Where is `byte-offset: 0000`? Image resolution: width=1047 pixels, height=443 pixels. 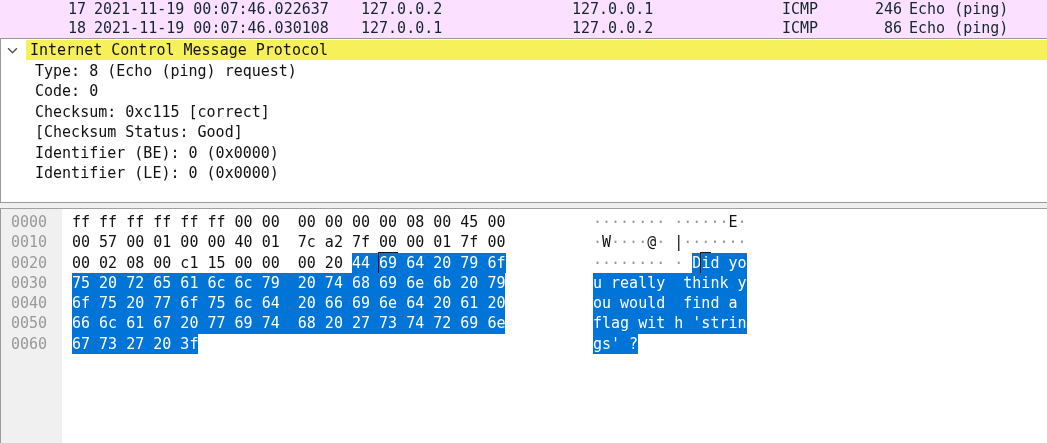 byte-offset: 0000 is located at coordinates (30, 222).